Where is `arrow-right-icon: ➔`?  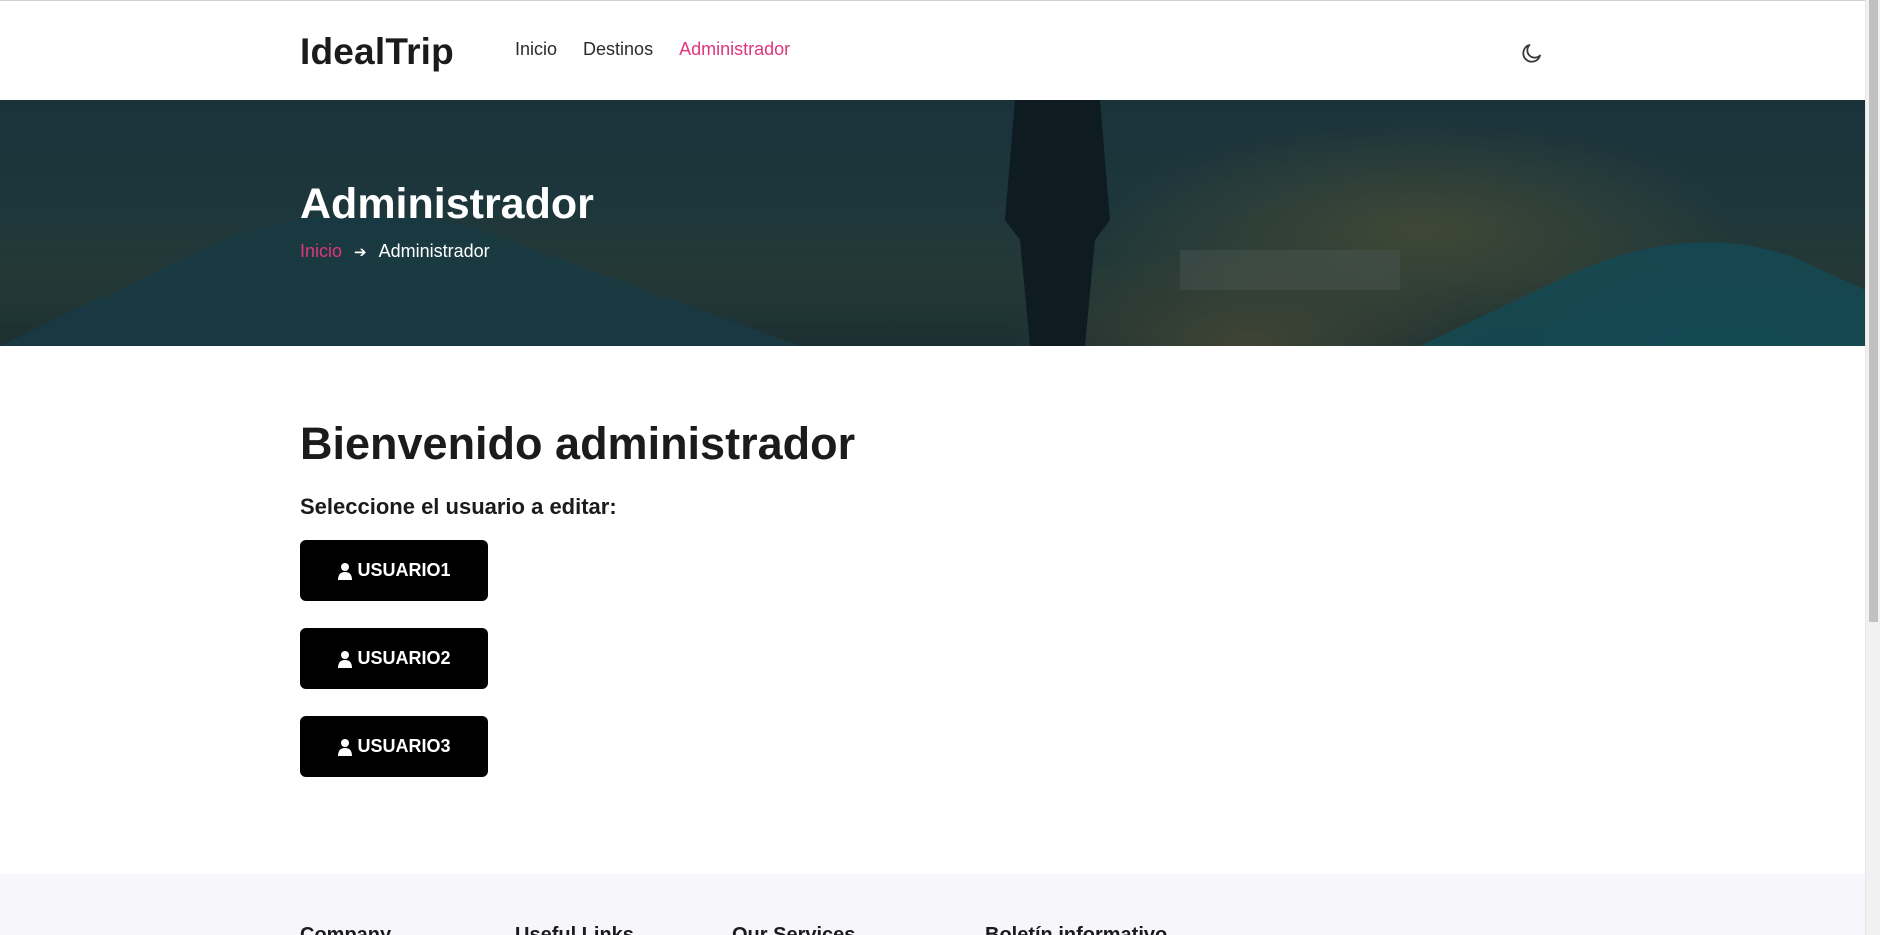
arrow-right-icon: ➔ is located at coordinates (360, 252).